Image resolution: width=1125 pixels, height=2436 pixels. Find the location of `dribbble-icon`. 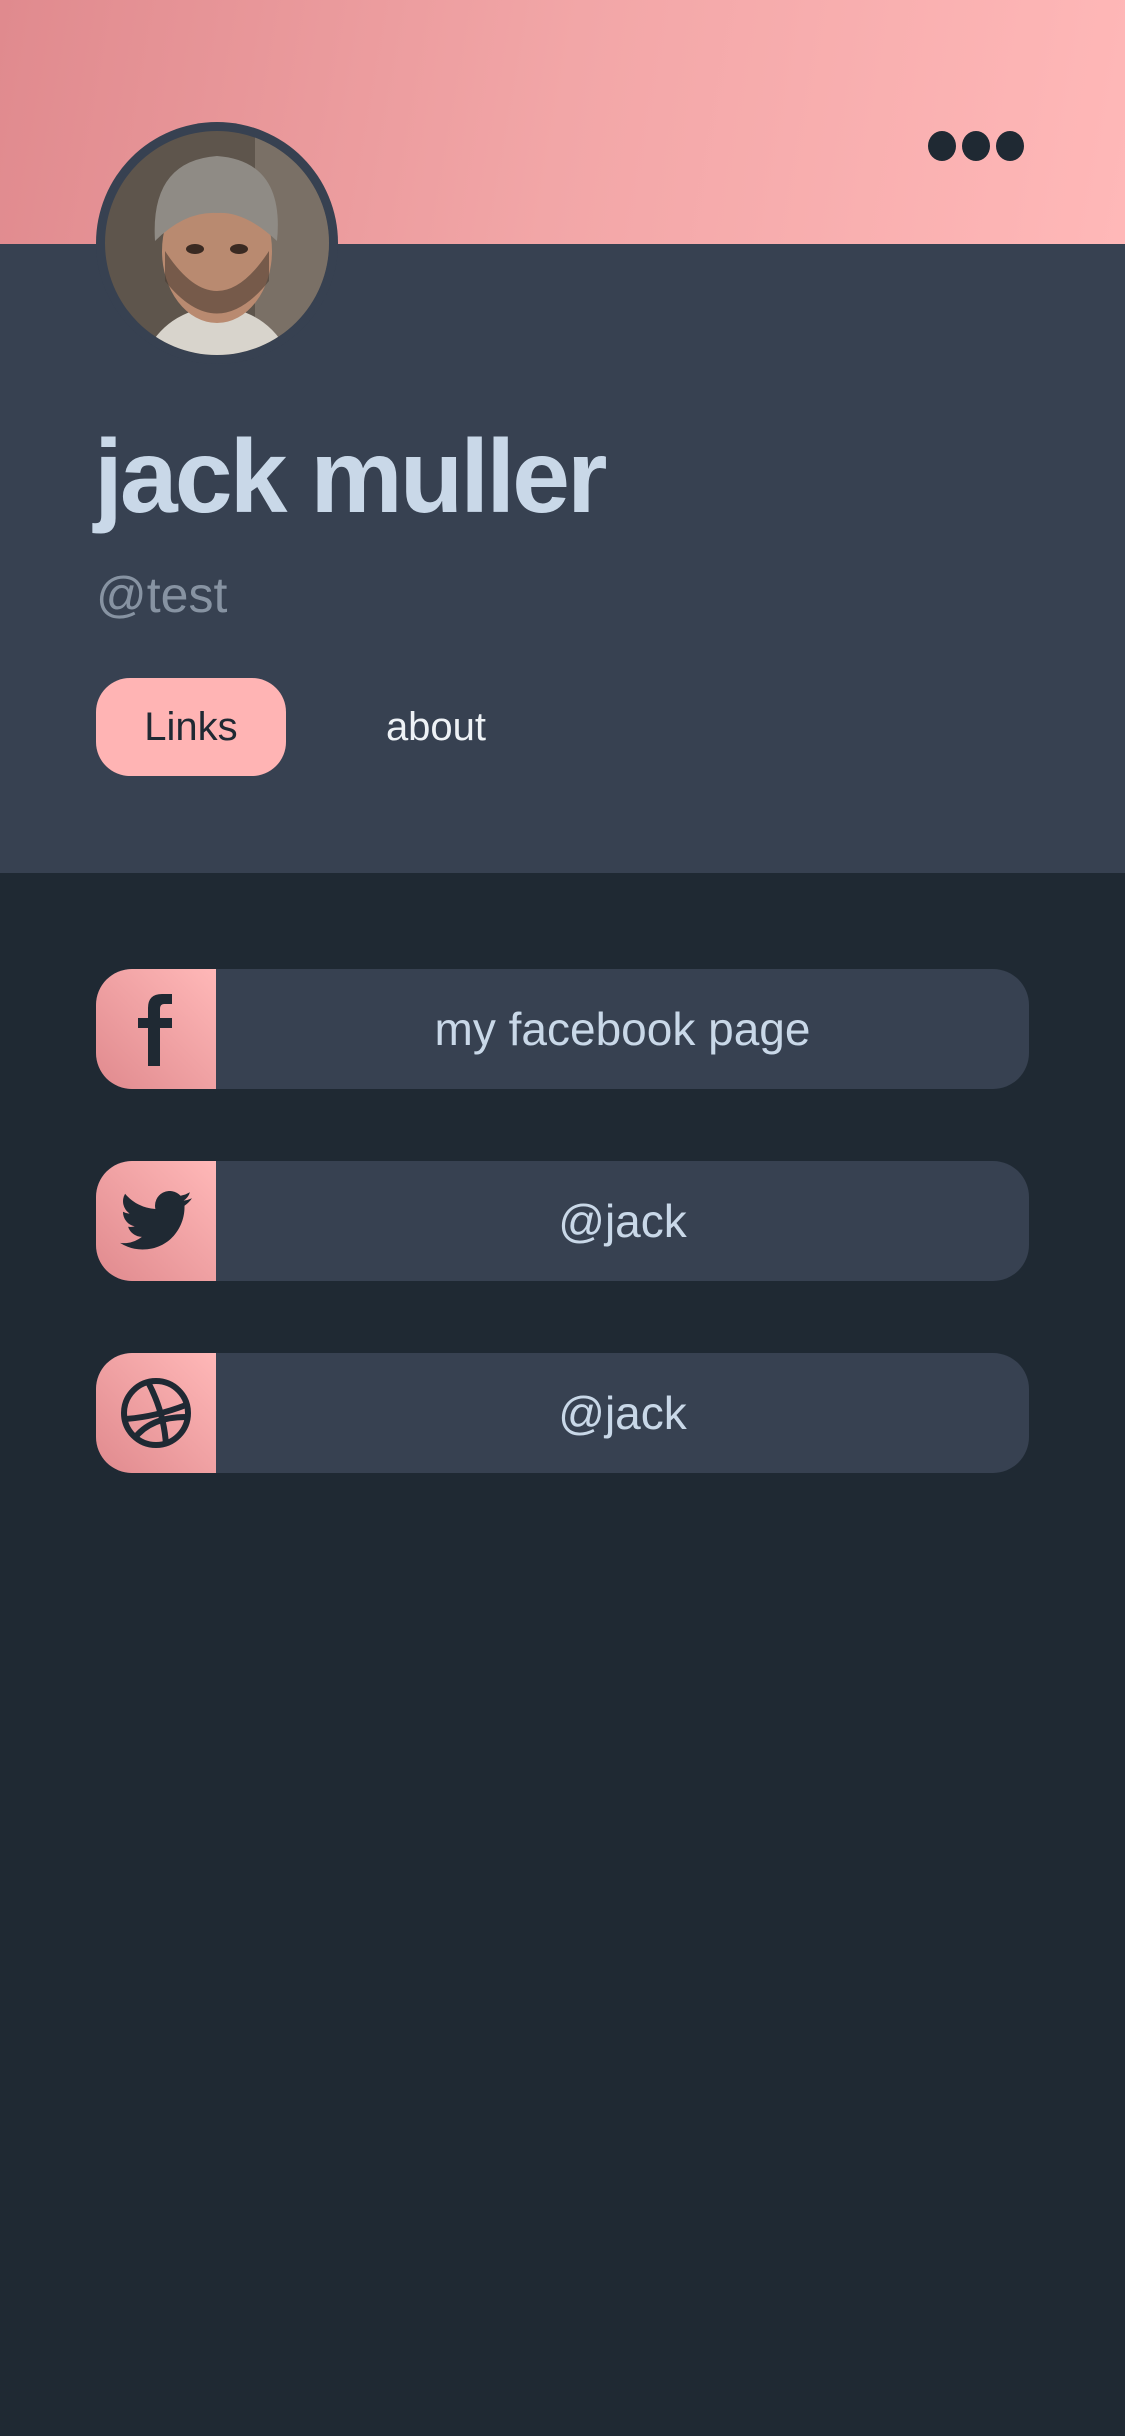

dribbble-icon is located at coordinates (156, 1413).